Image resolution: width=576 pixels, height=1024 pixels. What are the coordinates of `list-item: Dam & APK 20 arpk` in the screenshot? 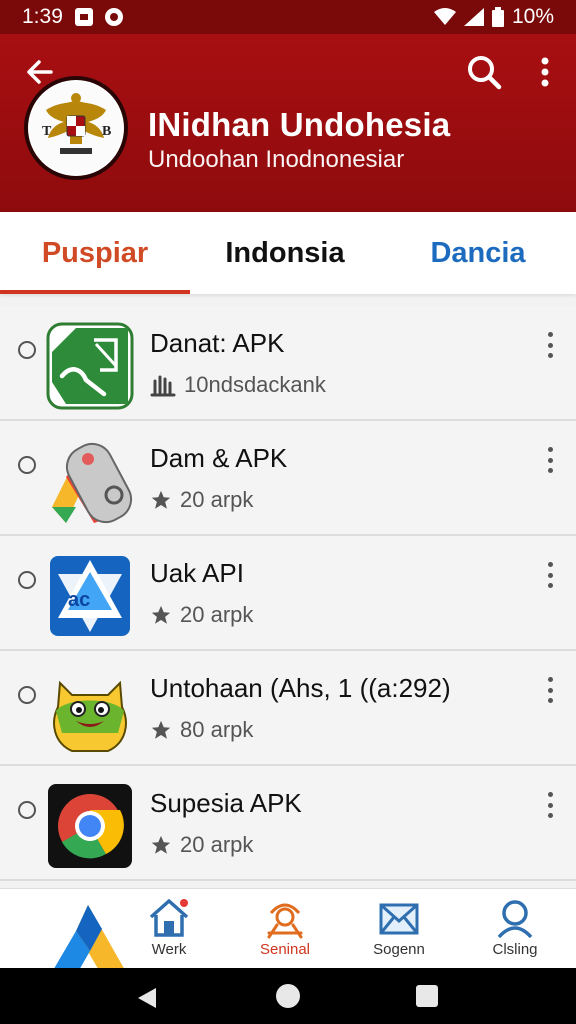 It's located at (288, 478).